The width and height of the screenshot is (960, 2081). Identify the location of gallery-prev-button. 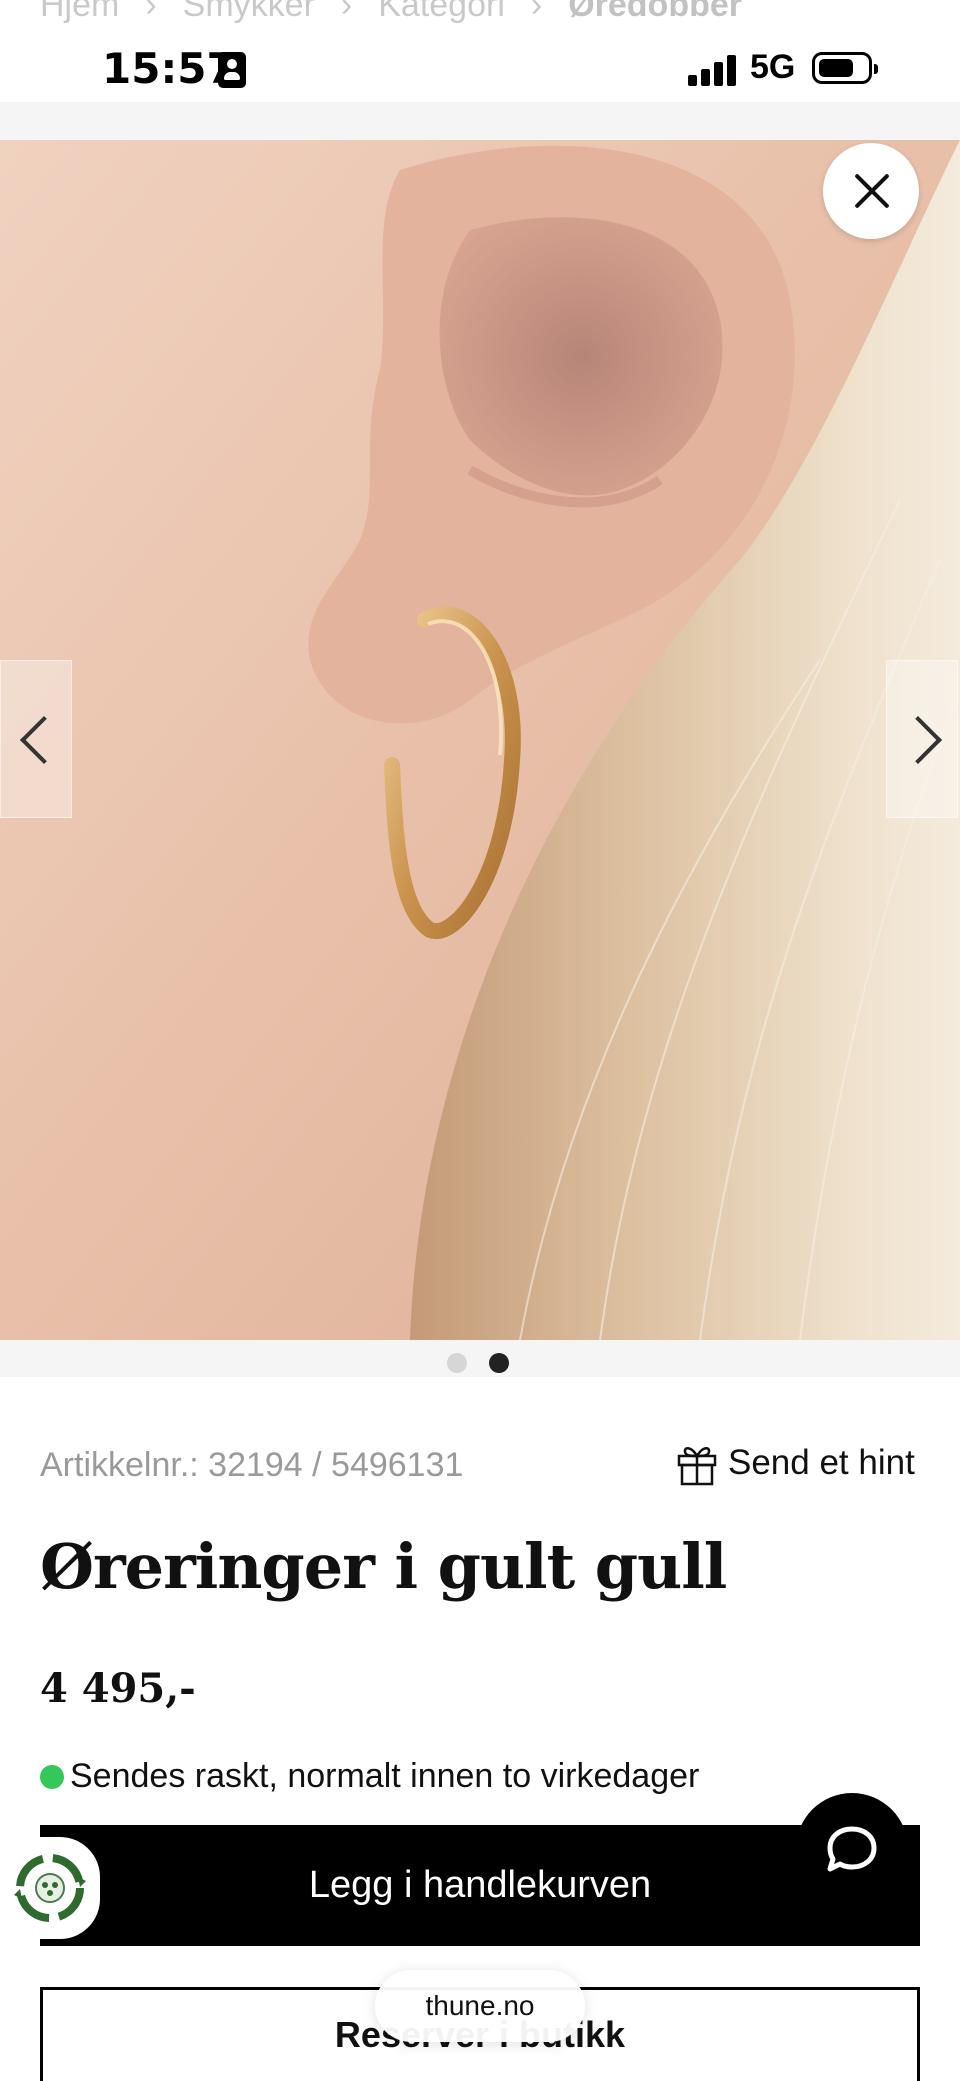
(36, 739).